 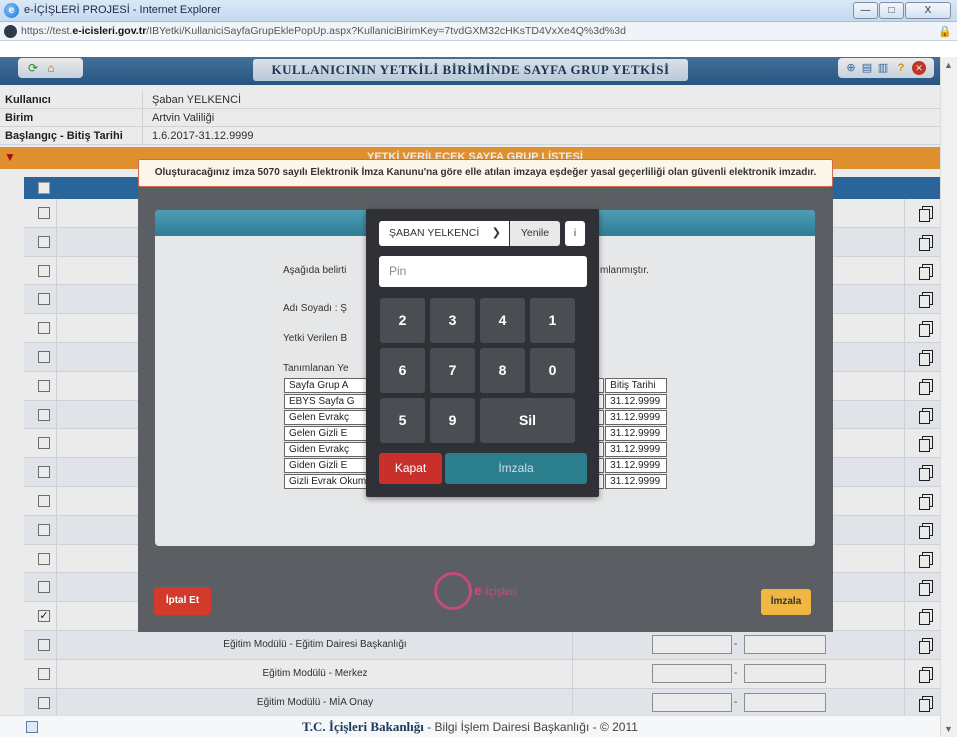 What do you see at coordinates (948, 65) in the screenshot?
I see `scroll-up-icon: ▲` at bounding box center [948, 65].